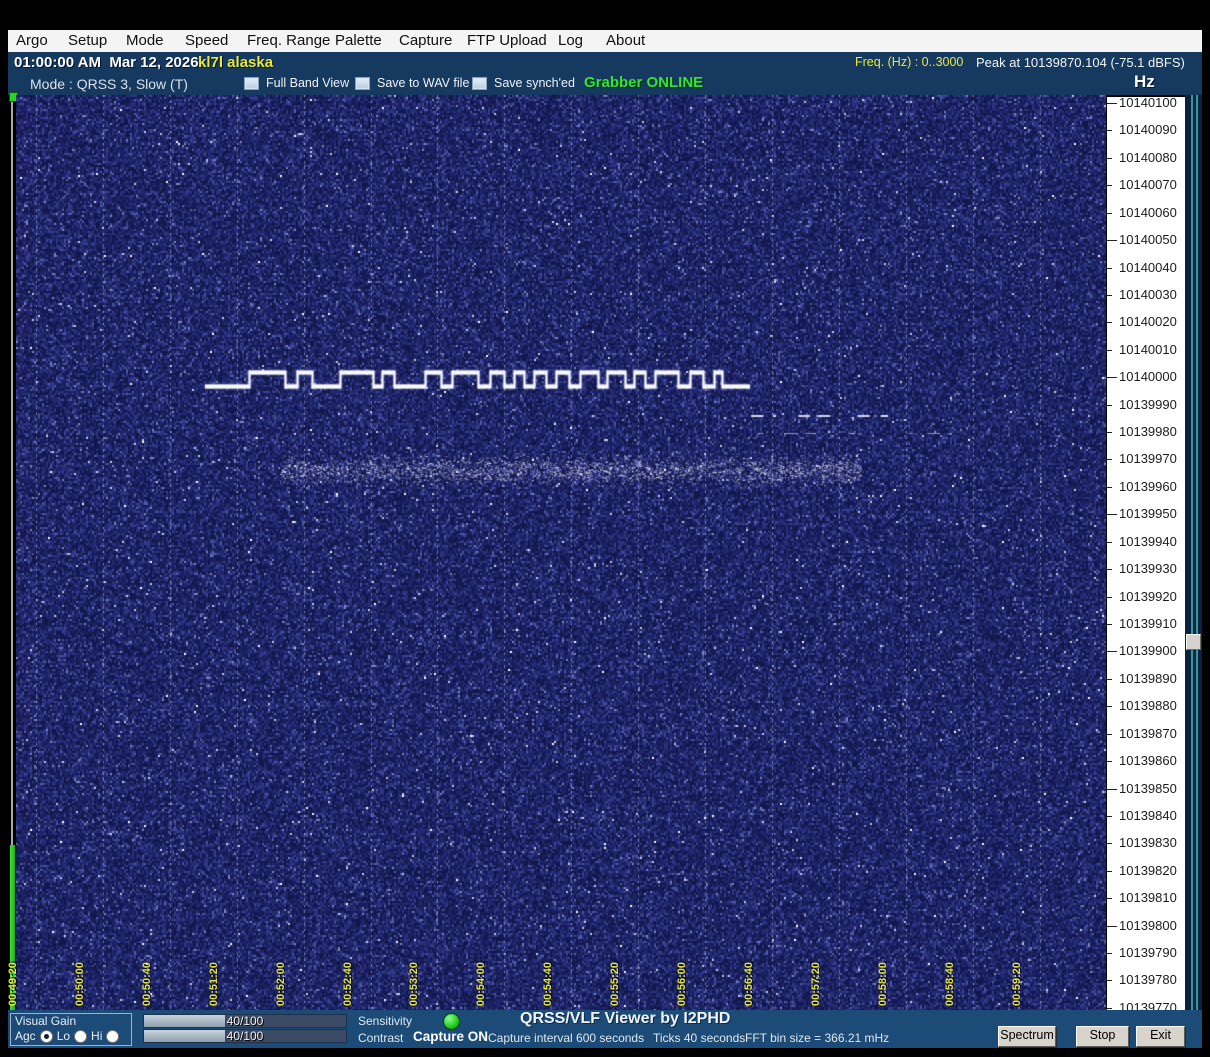 Image resolution: width=1210 pixels, height=1057 pixels. What do you see at coordinates (1148, 705) in the screenshot?
I see `freq-scale-label: 10139880` at bounding box center [1148, 705].